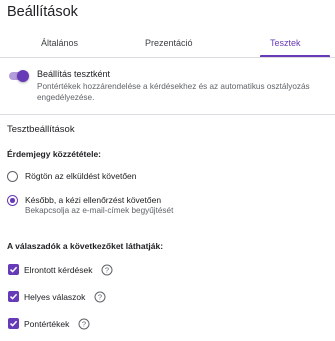 This screenshot has width=335, height=341. I want to click on tab-bar: Általános Prezentáció Tesztek, so click(167, 44).